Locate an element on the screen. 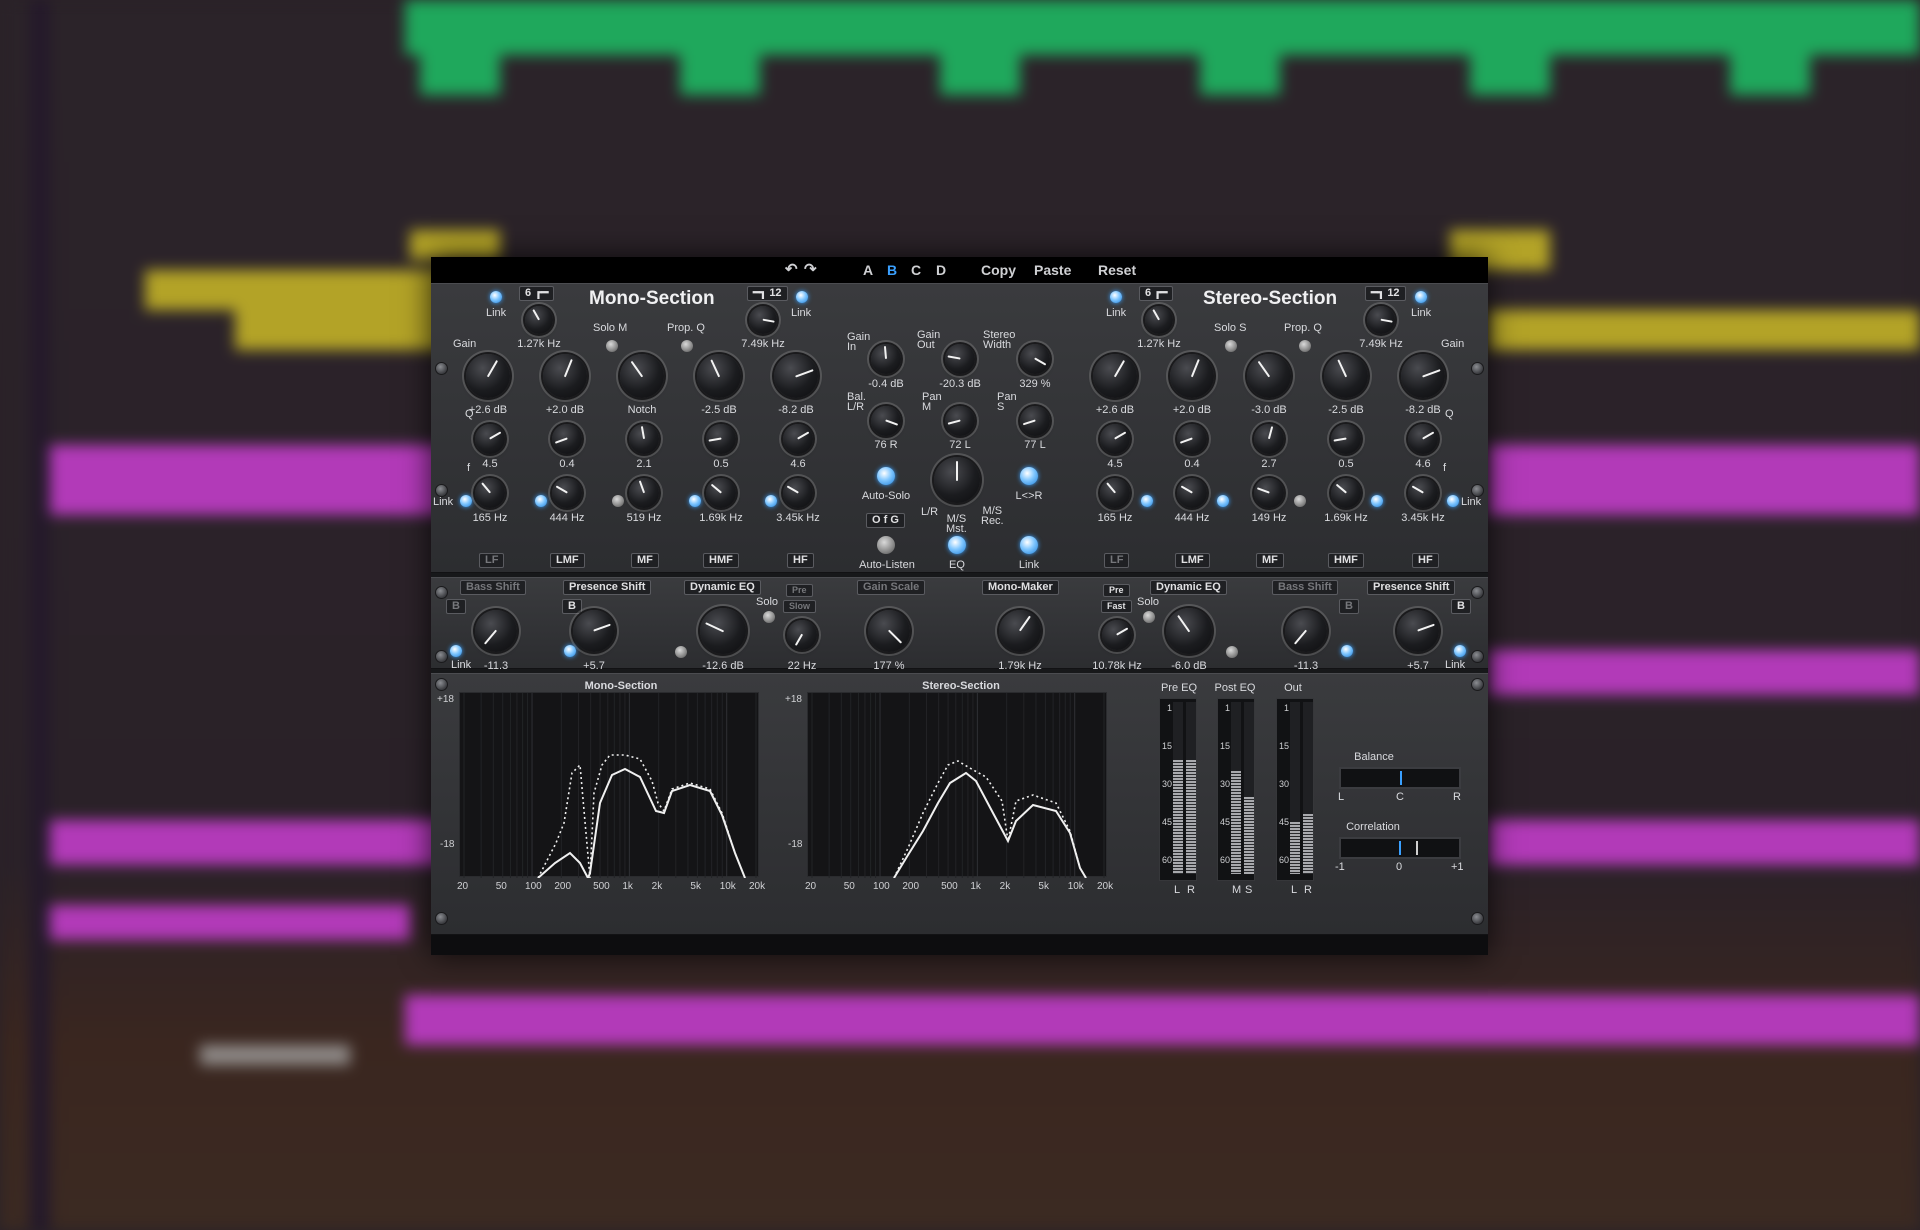  mono-lmf-freq-knob is located at coordinates (567, 493).